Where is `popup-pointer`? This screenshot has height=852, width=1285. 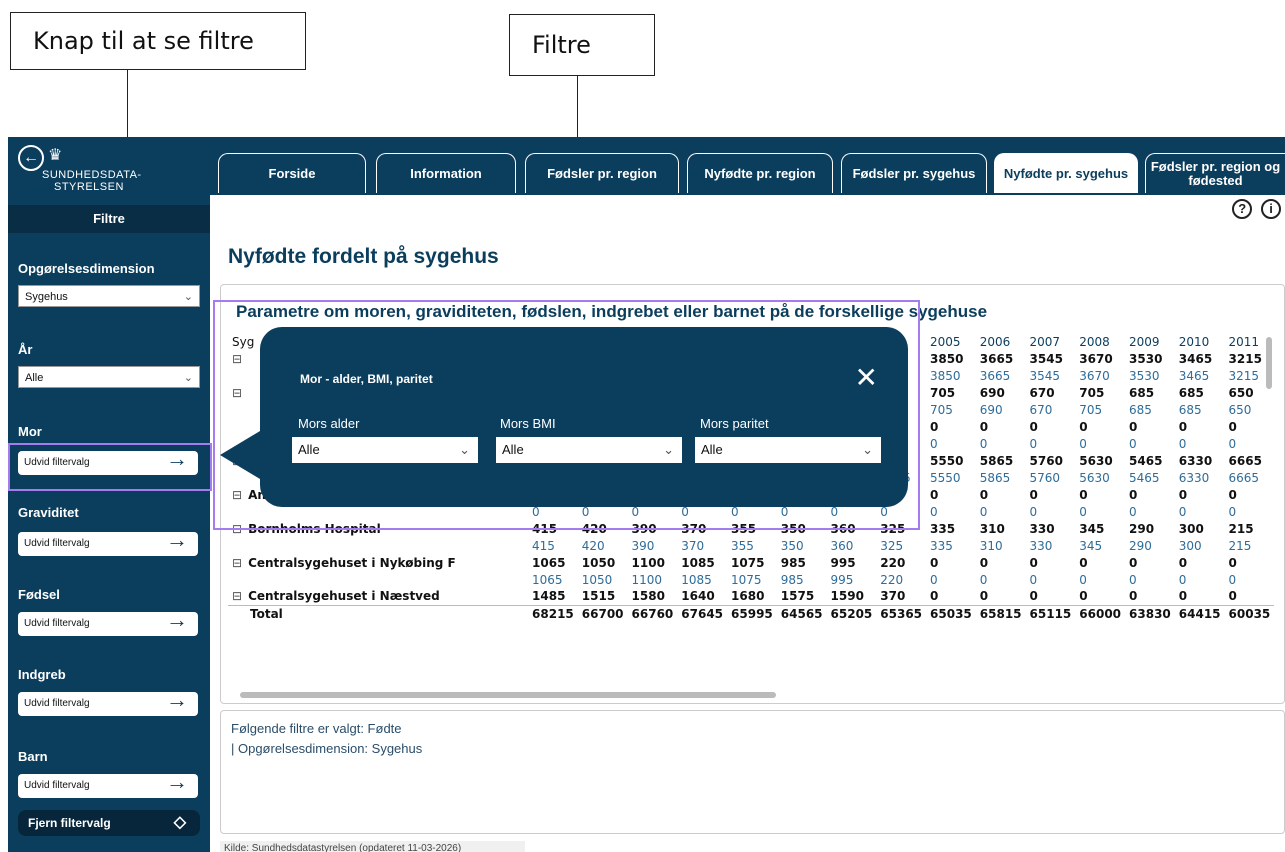 popup-pointer is located at coordinates (240, 455).